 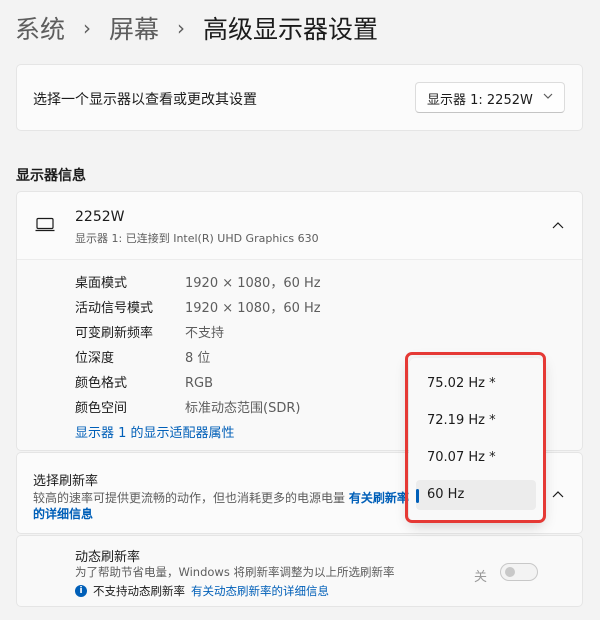 I want to click on chevron-down-icon, so click(x=548, y=96).